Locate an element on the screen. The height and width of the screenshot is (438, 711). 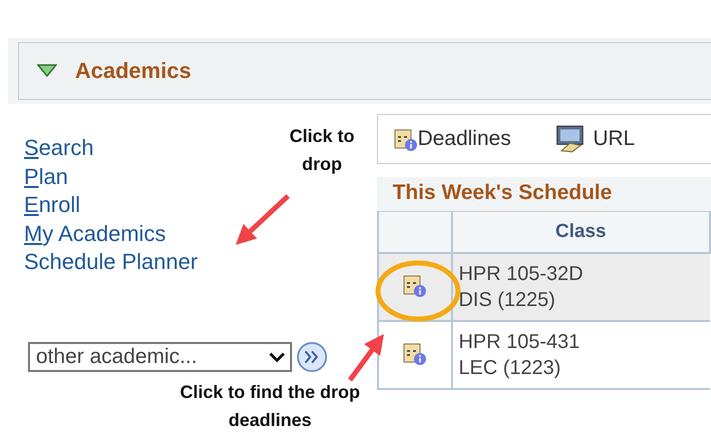
go-button-icon is located at coordinates (312, 356).